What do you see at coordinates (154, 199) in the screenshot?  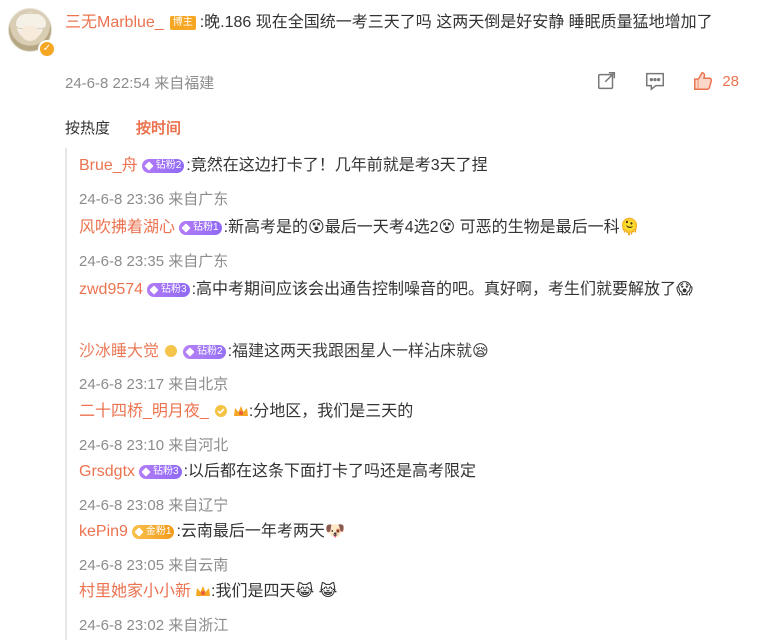 I see `reply-meta: 24-6-8 23:36 来自广东` at bounding box center [154, 199].